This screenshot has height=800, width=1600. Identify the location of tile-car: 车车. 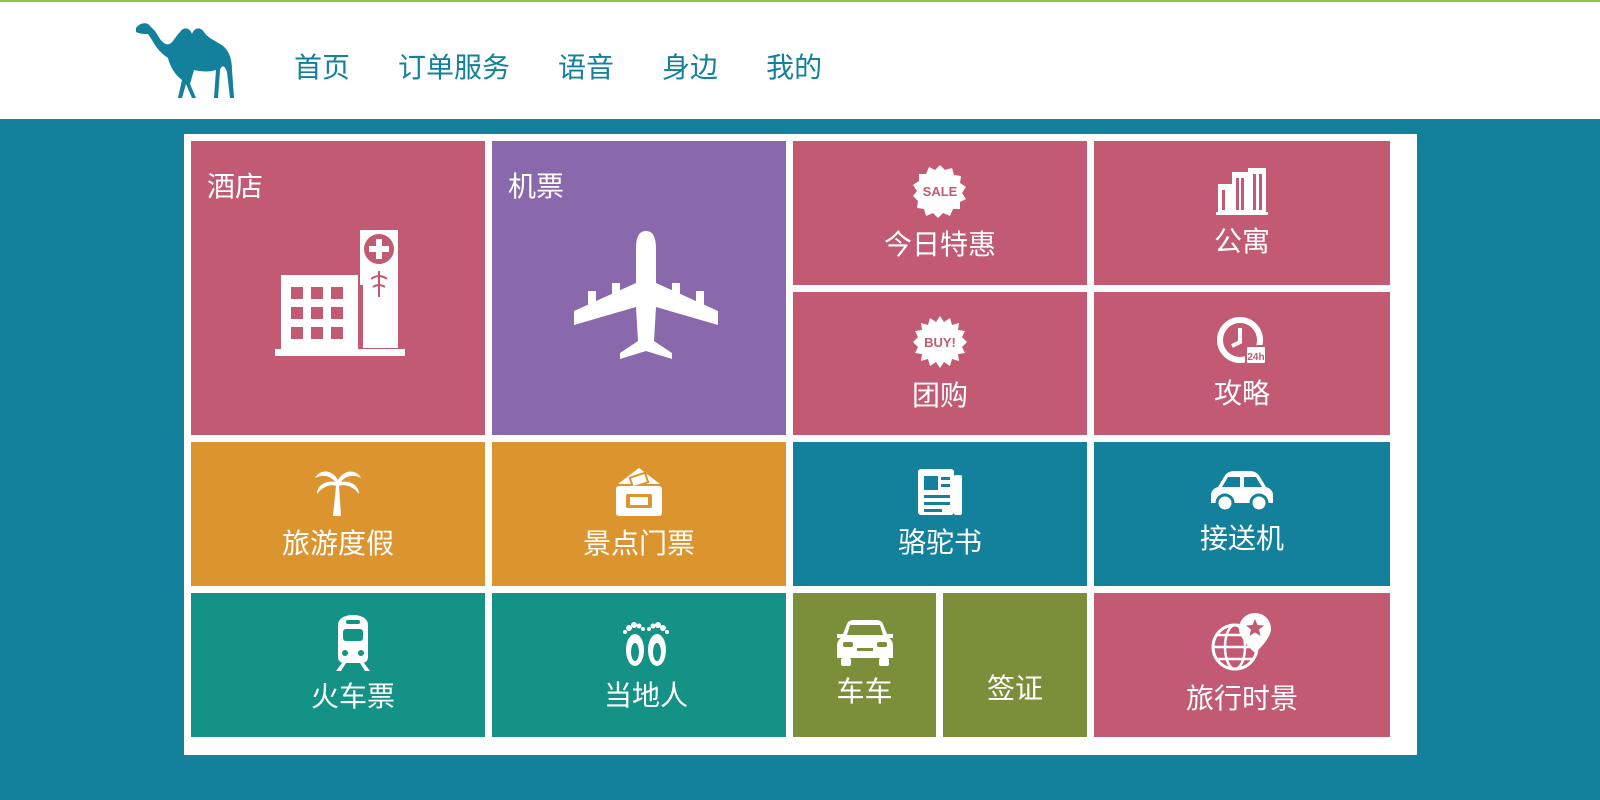
(864, 665).